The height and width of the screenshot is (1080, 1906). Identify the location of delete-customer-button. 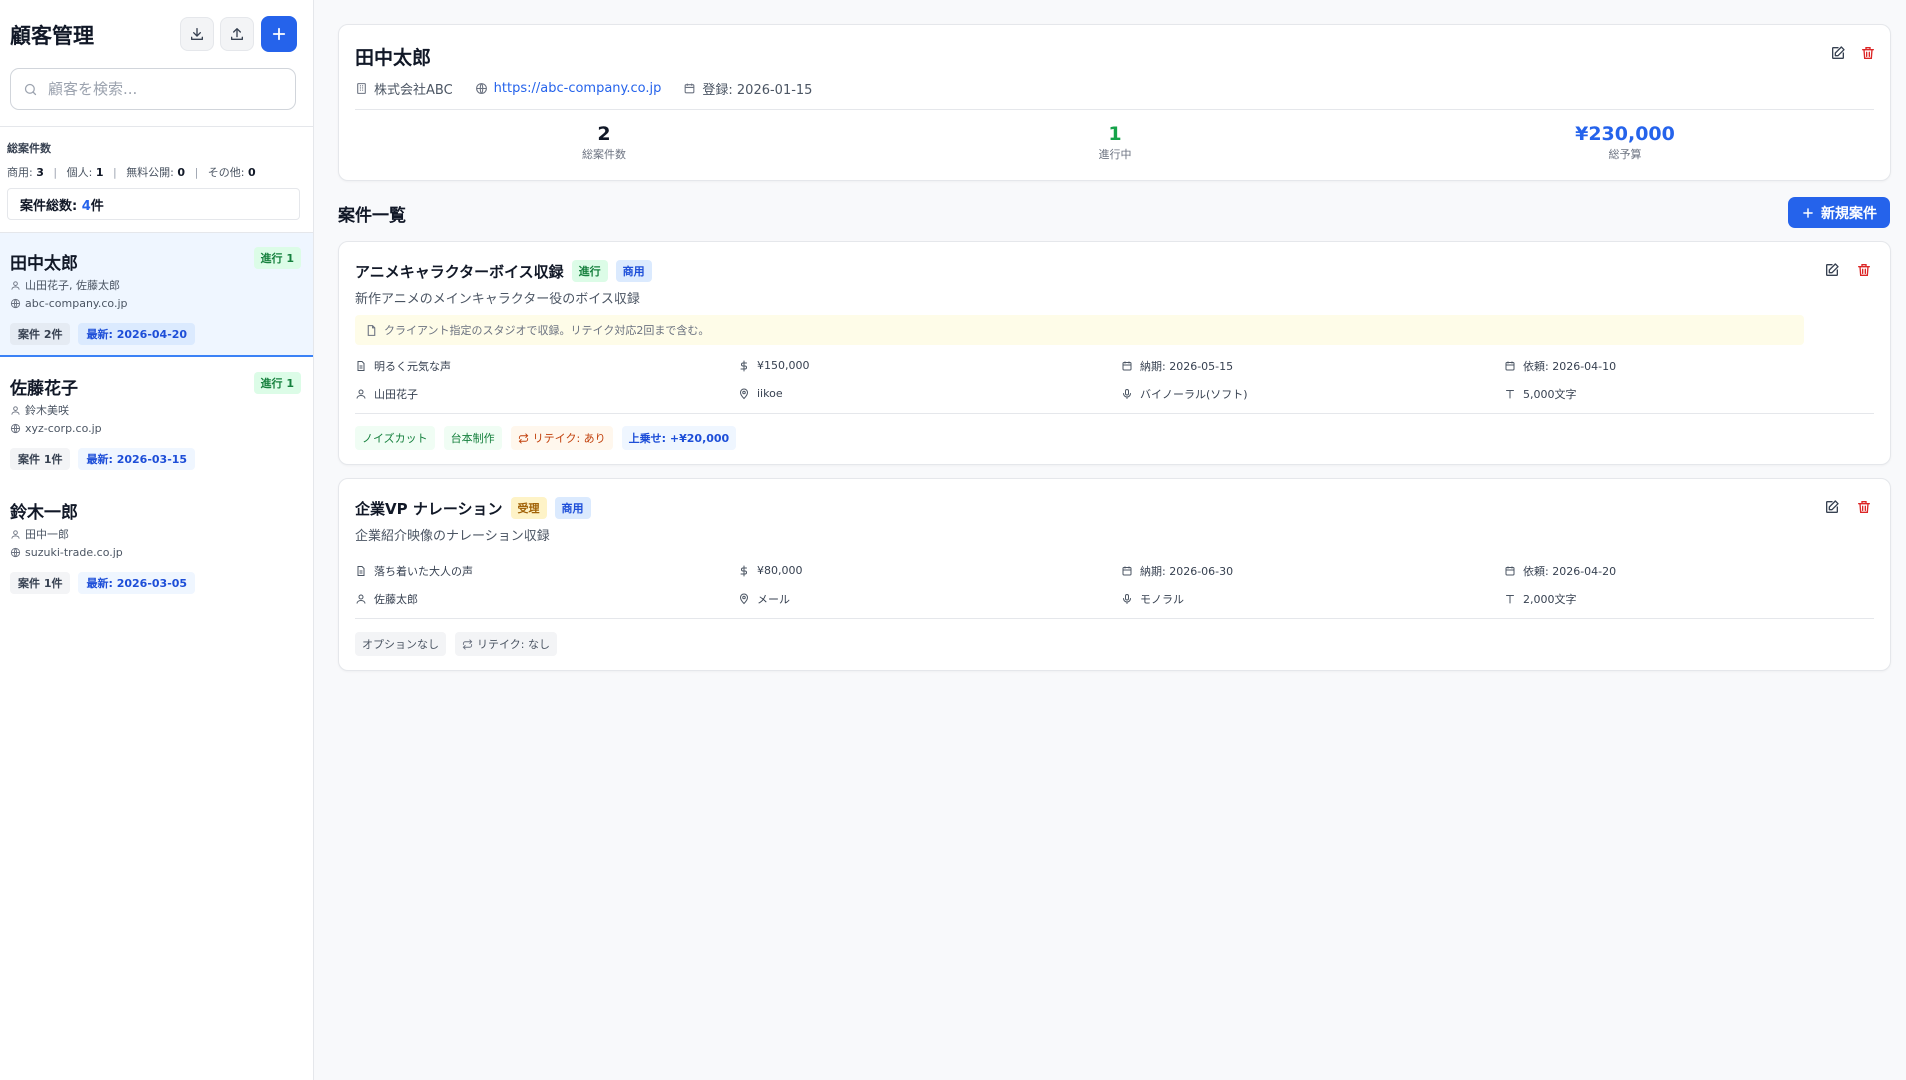
(1868, 53).